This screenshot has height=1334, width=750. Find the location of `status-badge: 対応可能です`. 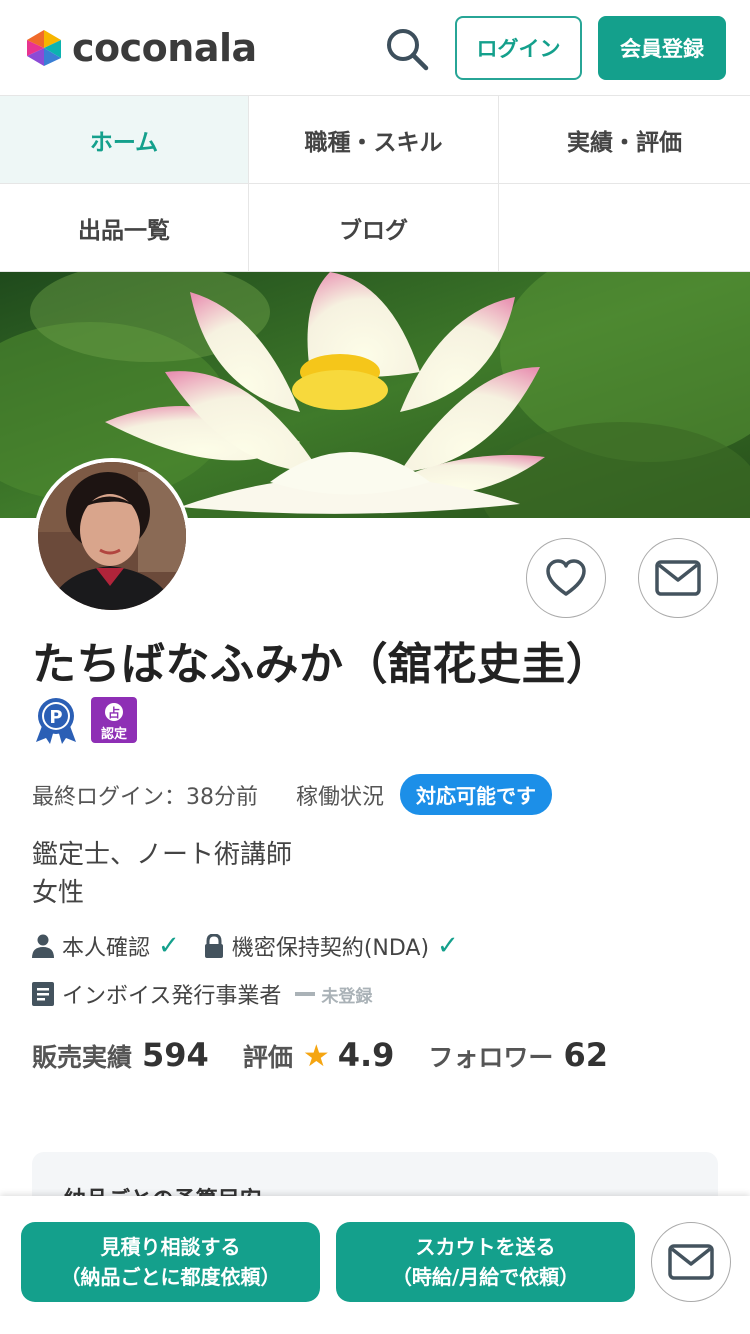

status-badge: 対応可能です is located at coordinates (476, 794).